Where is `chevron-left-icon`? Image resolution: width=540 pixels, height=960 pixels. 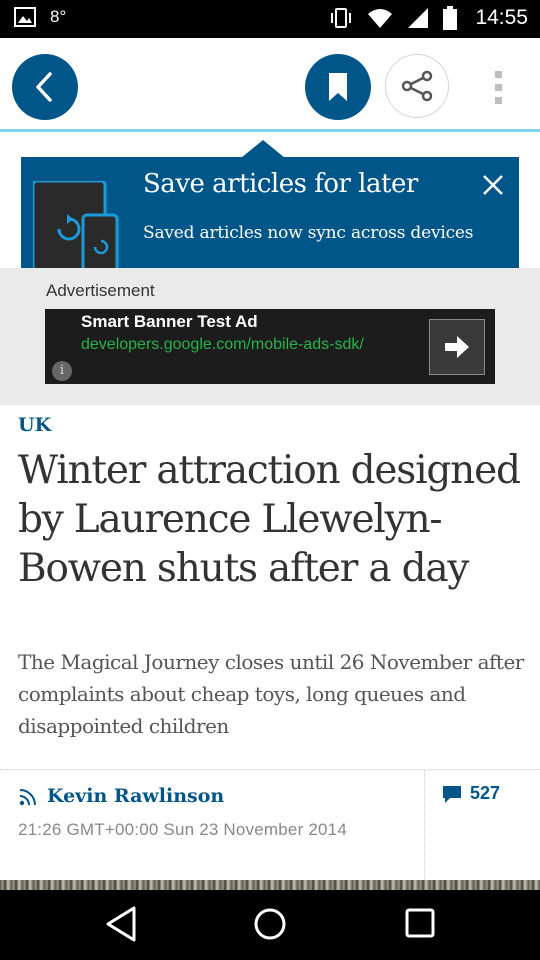
chevron-left-icon is located at coordinates (44, 87).